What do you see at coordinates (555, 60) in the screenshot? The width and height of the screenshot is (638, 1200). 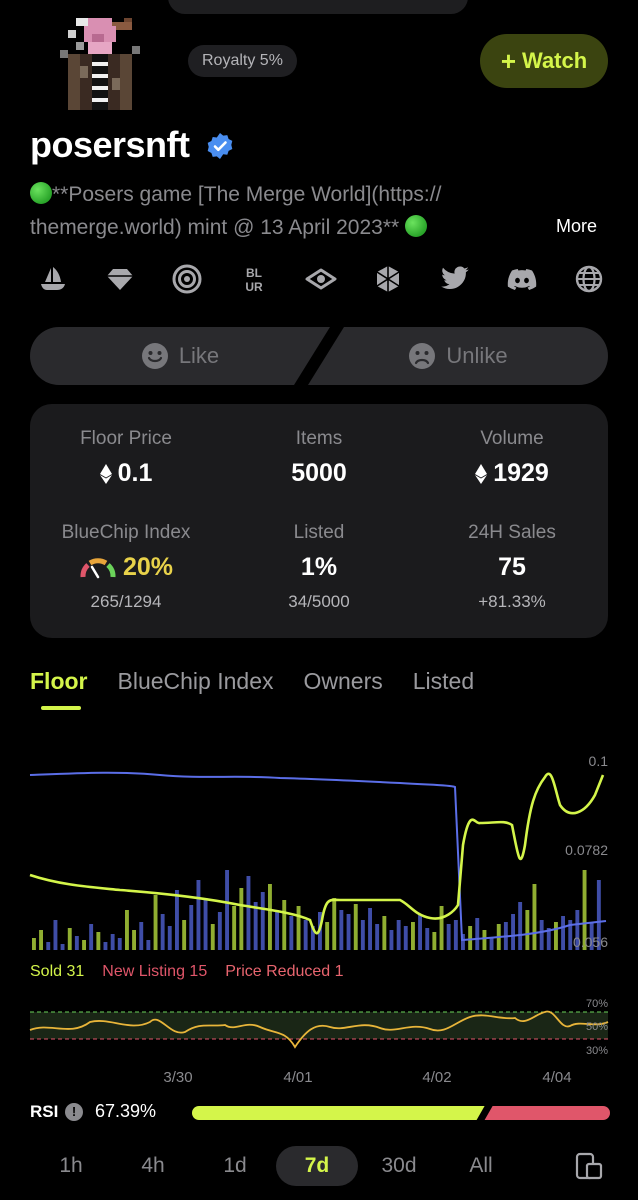 I see `watch-label: Watch` at bounding box center [555, 60].